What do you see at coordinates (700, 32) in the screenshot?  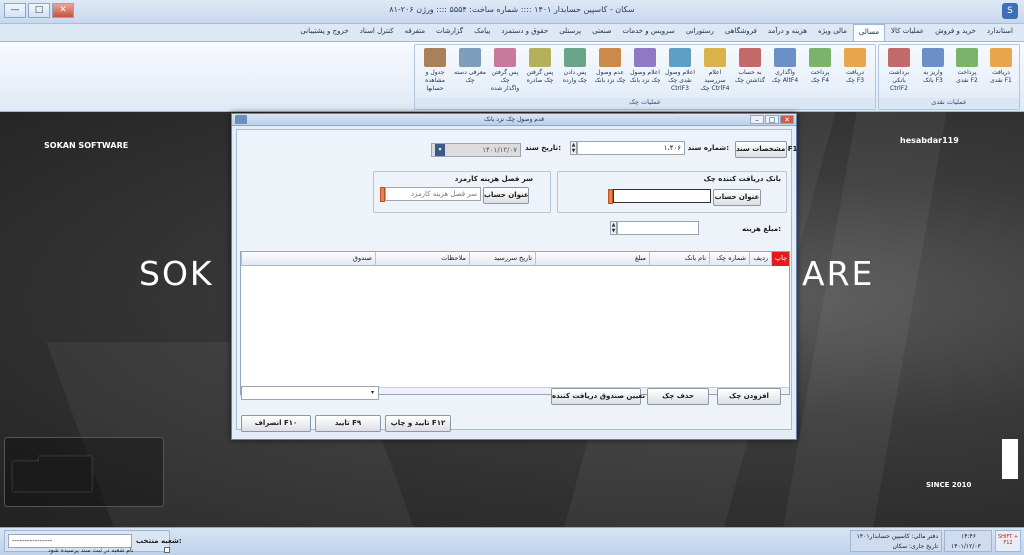 I see `menu-tab: رستورانی` at bounding box center [700, 32].